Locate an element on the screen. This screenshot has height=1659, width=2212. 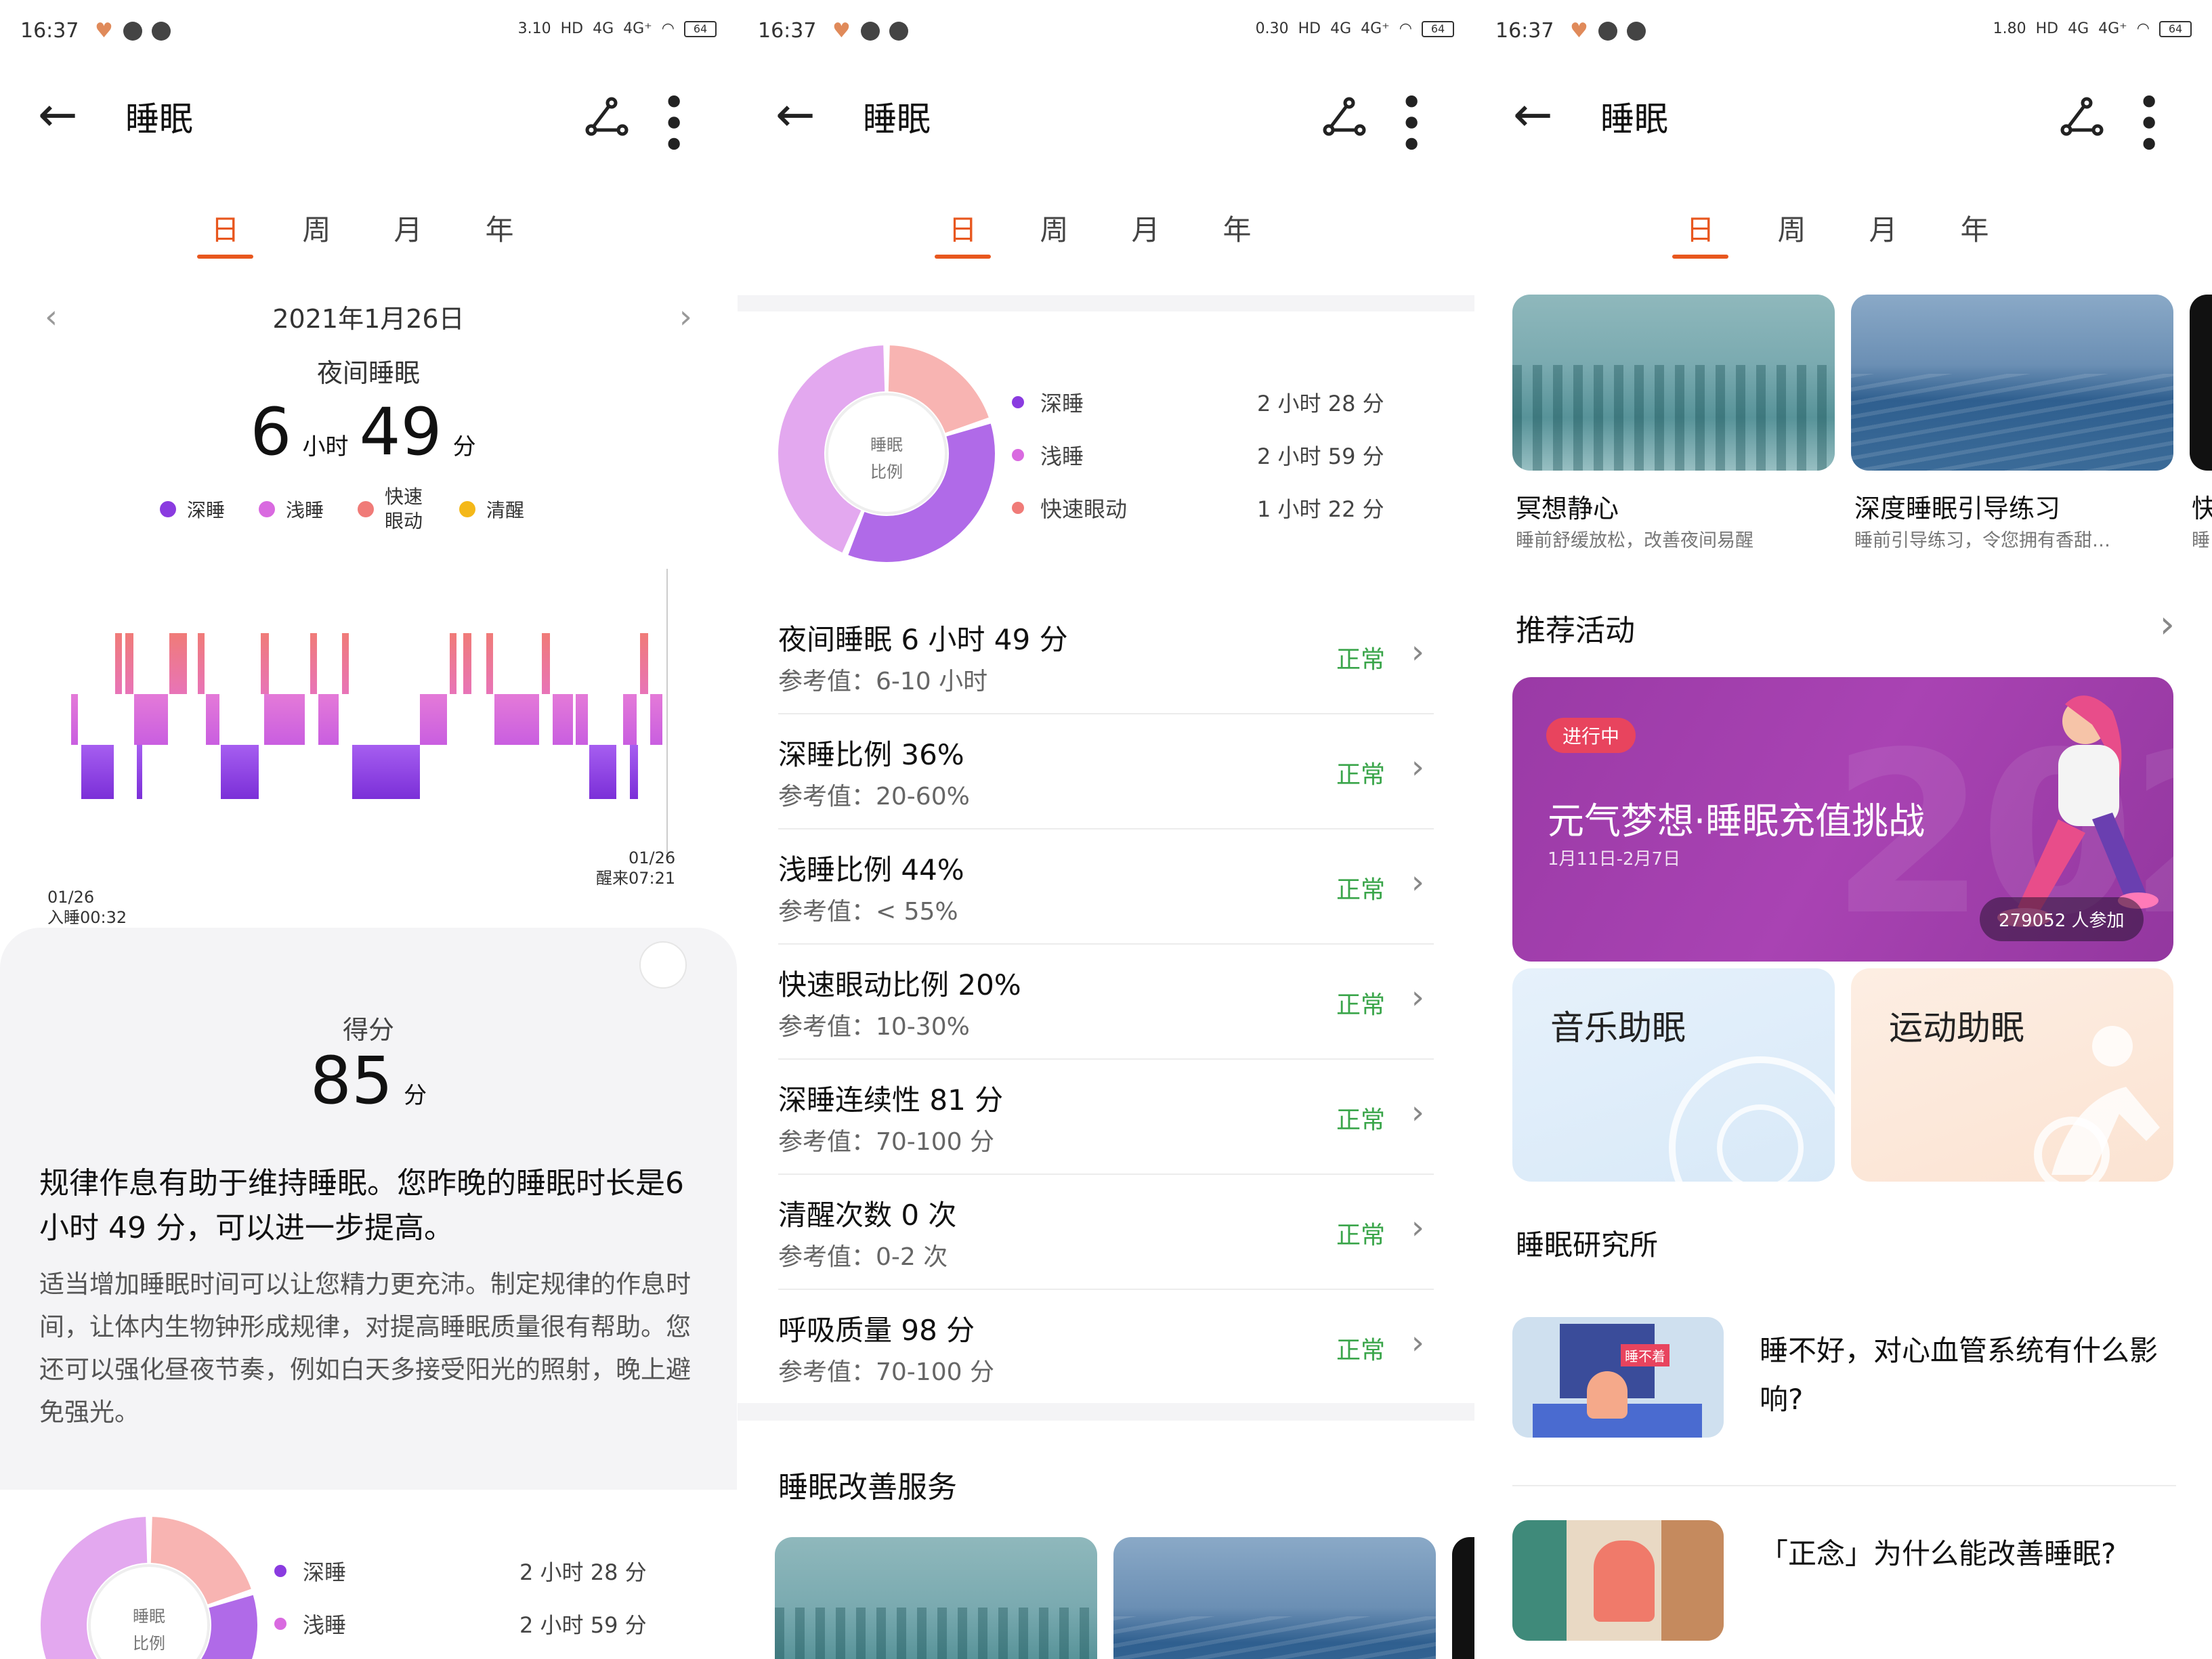
legend-label: 快速 眼动 is located at coordinates (404, 509).